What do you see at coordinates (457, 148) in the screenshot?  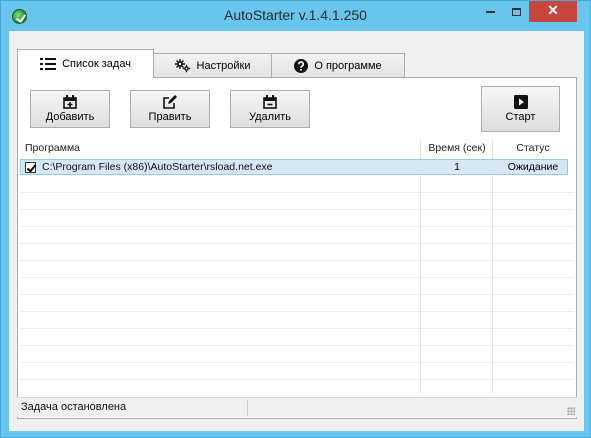 I see `column-header-time: Время (сек)` at bounding box center [457, 148].